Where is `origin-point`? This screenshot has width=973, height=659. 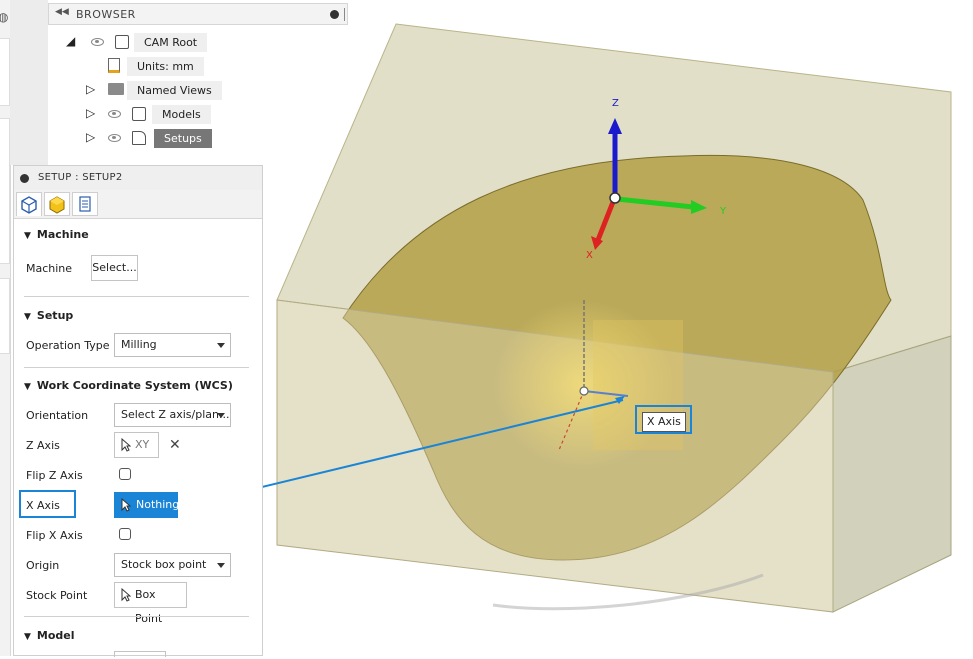
origin-point is located at coordinates (584, 391).